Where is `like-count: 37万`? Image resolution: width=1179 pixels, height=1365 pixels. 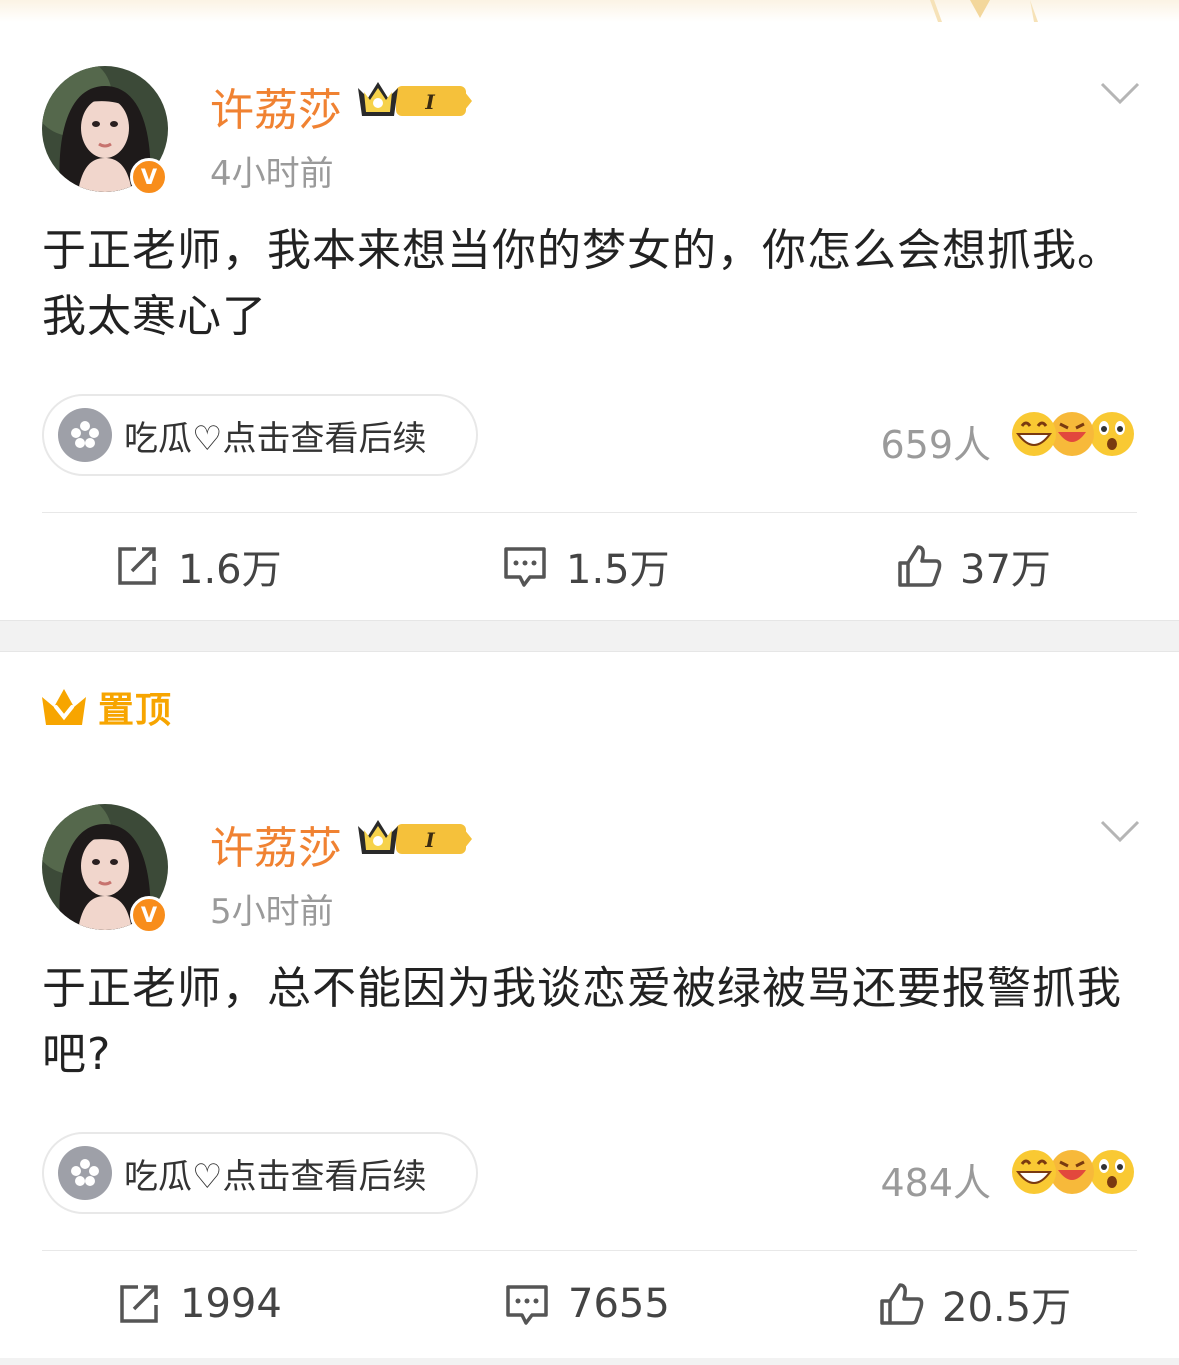 like-count: 37万 is located at coordinates (1005, 570).